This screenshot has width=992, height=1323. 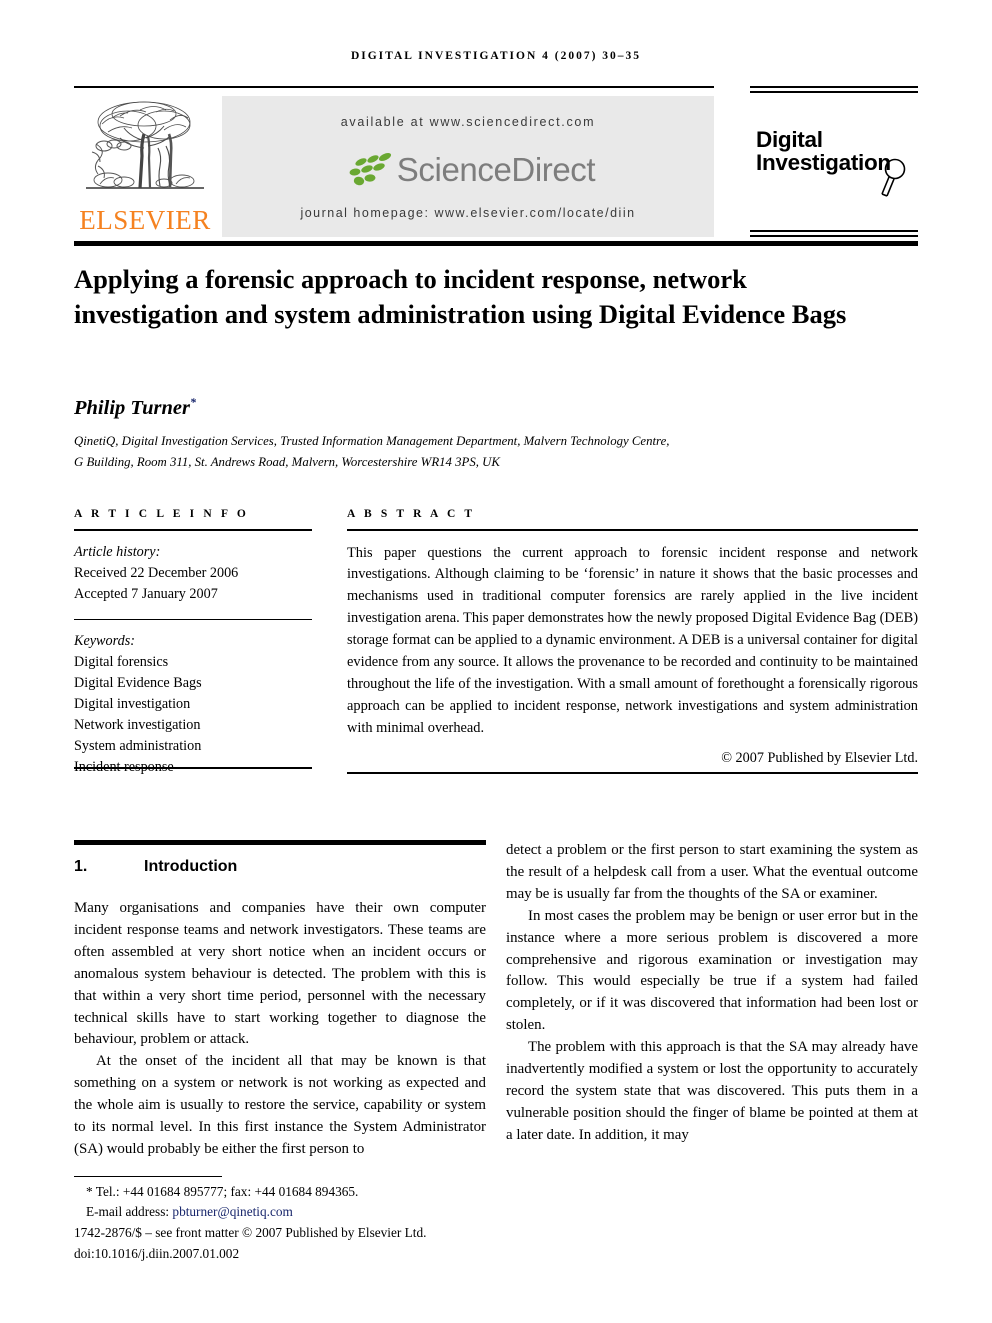 What do you see at coordinates (137, 725) in the screenshot?
I see `keyword-item: Network investigation` at bounding box center [137, 725].